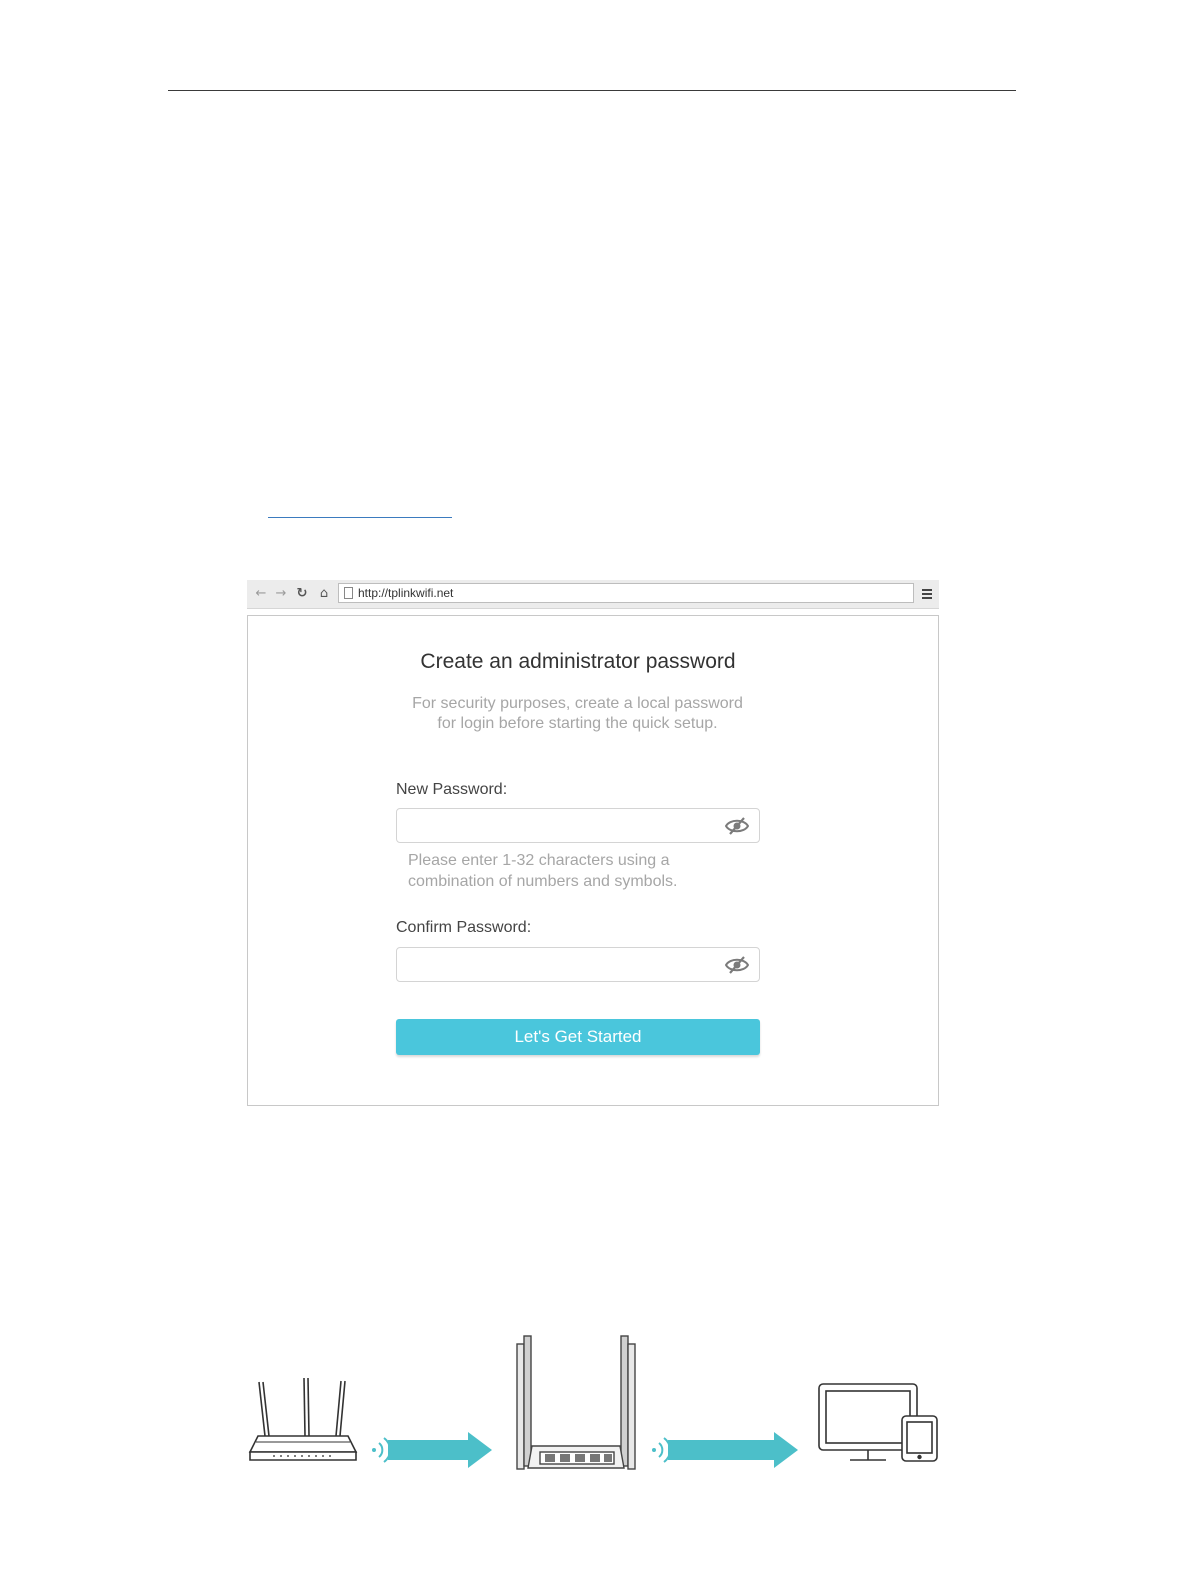 This screenshot has height=1582, width=1196. What do you see at coordinates (576, 1402) in the screenshot?
I see `extender-router-icon` at bounding box center [576, 1402].